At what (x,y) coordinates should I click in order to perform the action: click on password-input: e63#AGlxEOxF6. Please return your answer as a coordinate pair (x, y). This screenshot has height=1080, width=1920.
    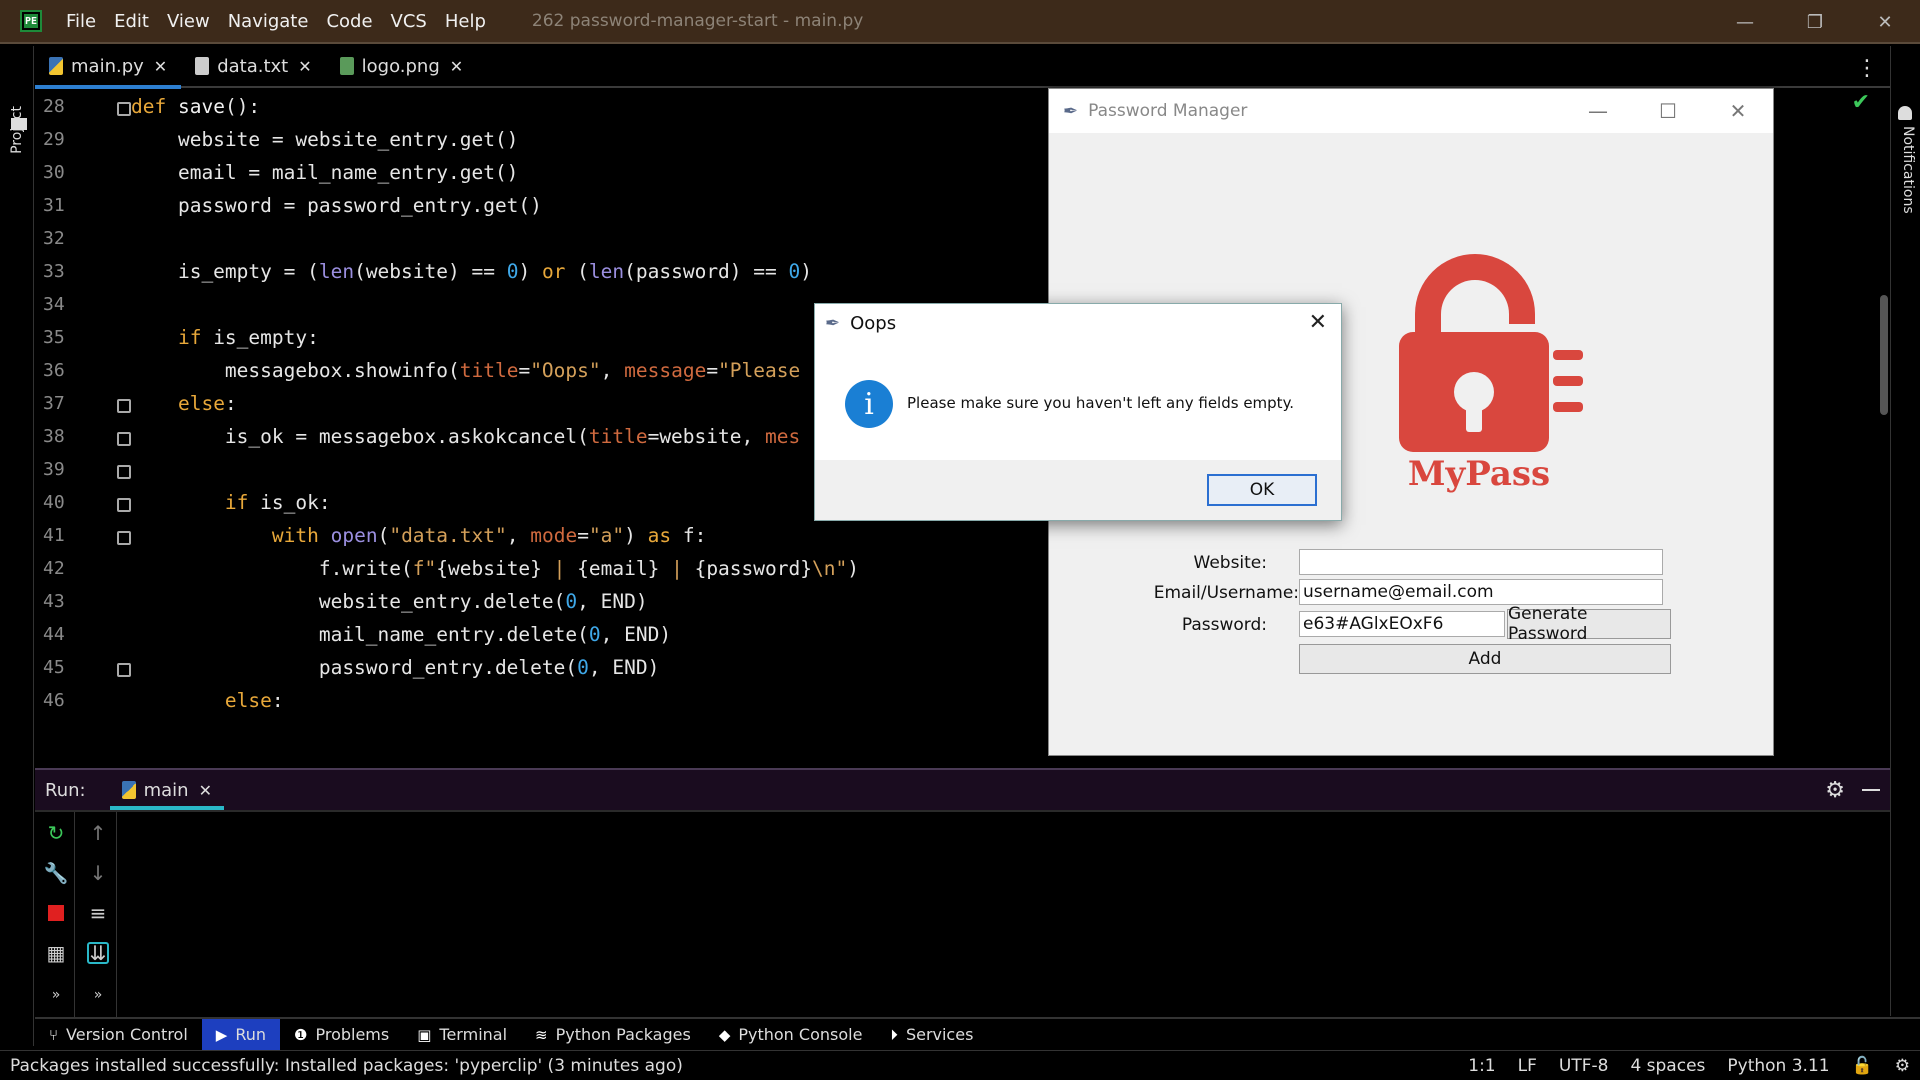
    Looking at the image, I should click on (1402, 624).